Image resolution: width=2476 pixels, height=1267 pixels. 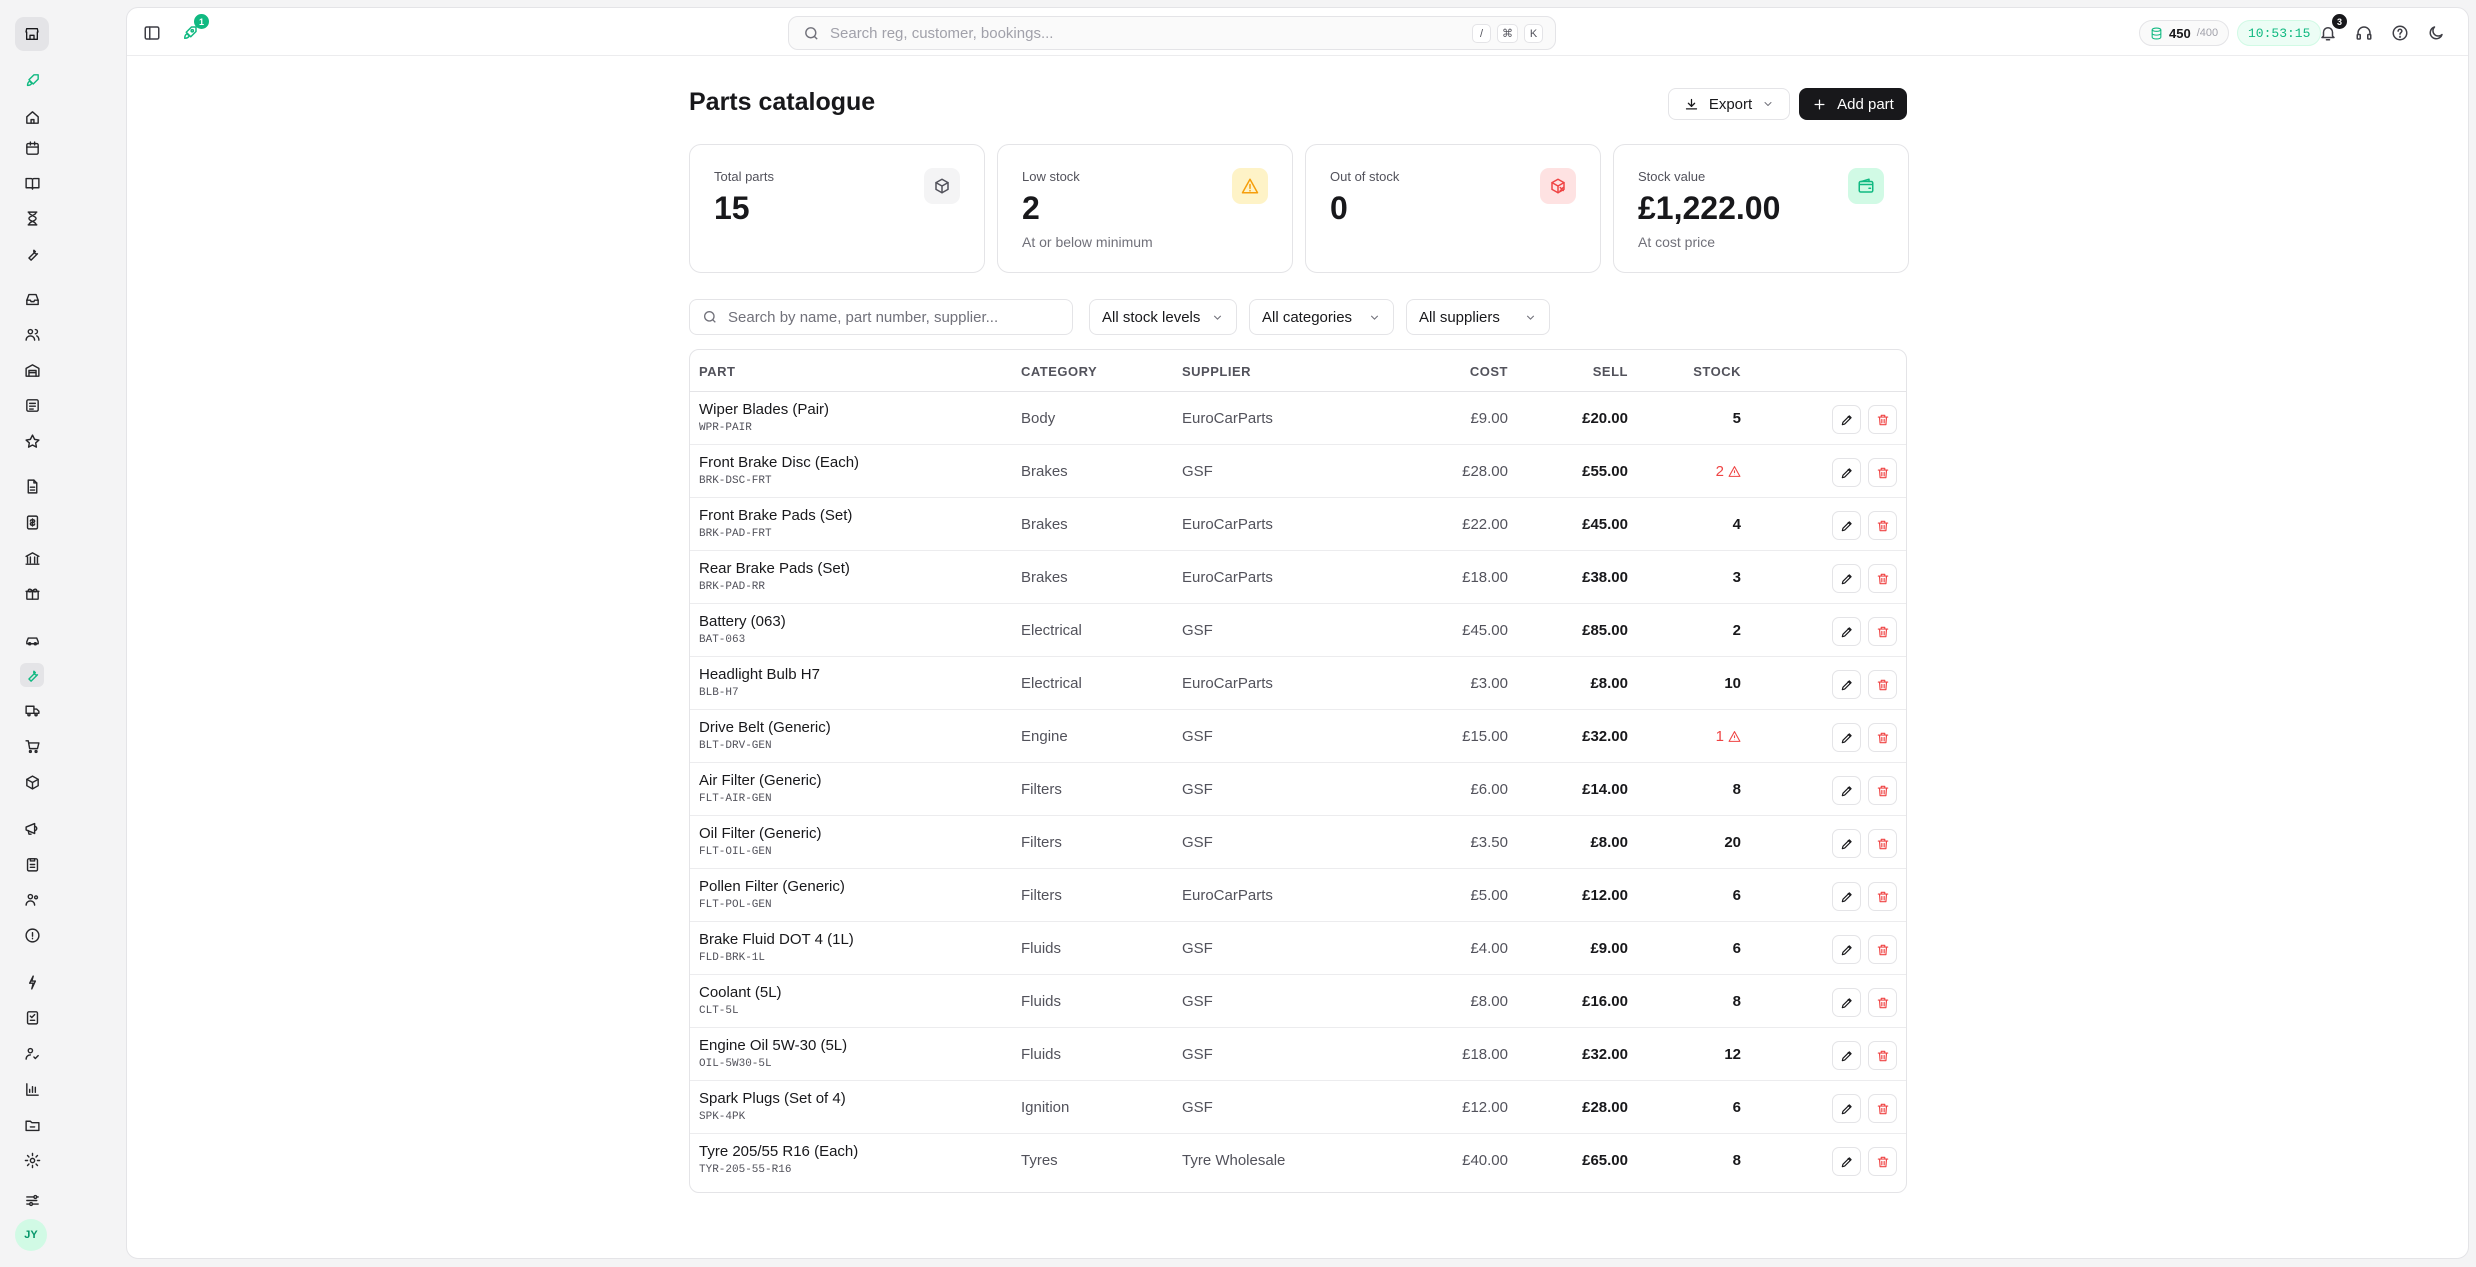 What do you see at coordinates (1729, 104) in the screenshot?
I see `export-button: Export` at bounding box center [1729, 104].